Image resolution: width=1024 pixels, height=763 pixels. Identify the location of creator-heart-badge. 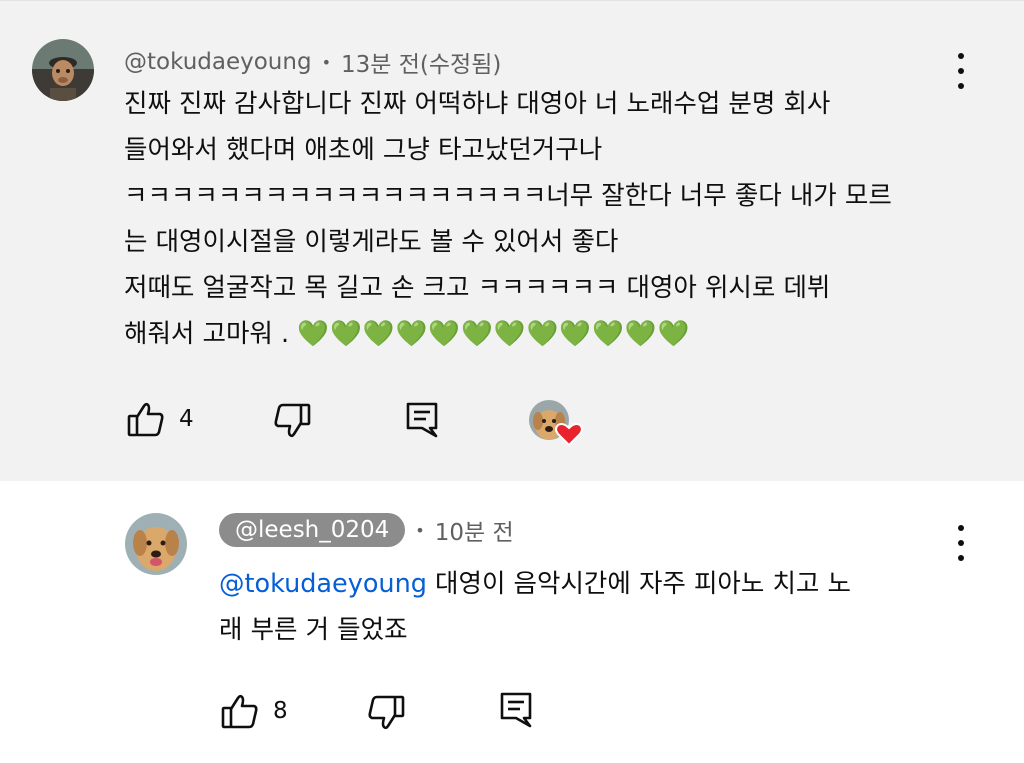
(555, 423).